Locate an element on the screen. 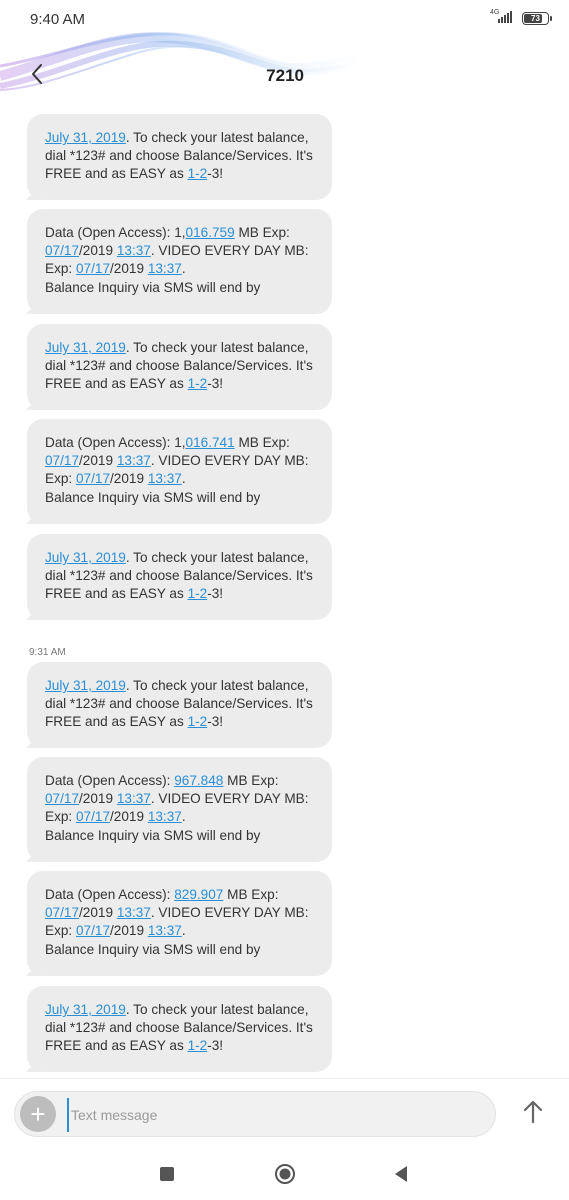 This screenshot has width=569, height=1200. back-button is located at coordinates (38, 74).